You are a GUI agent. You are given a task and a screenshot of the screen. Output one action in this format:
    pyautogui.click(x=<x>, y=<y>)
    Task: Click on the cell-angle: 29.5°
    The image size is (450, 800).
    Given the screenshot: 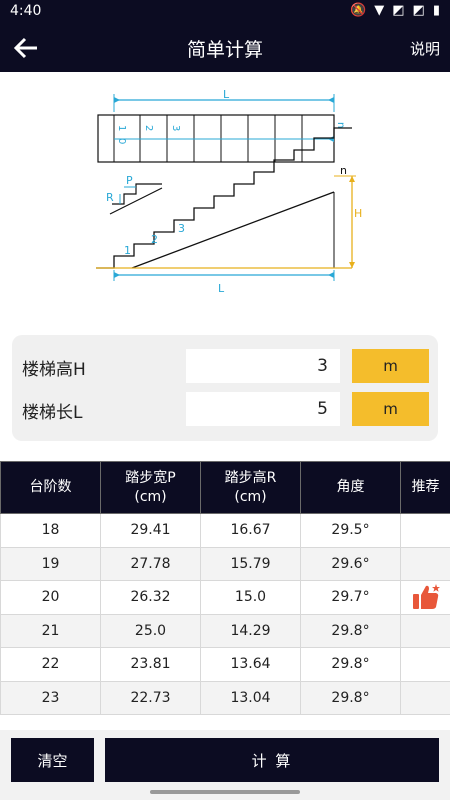 What is the action you would take?
    pyautogui.click(x=350, y=530)
    